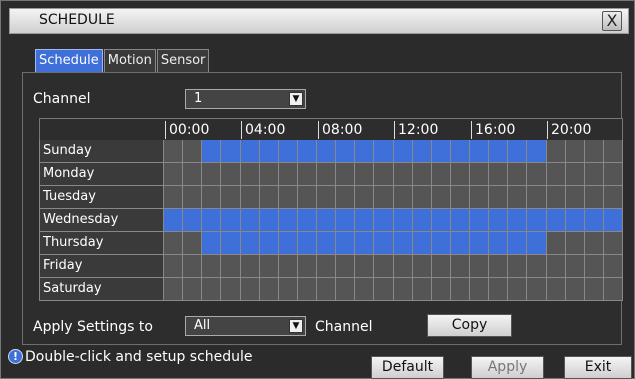 This screenshot has height=379, width=635. What do you see at coordinates (598, 367) in the screenshot?
I see `exit-button: Exit` at bounding box center [598, 367].